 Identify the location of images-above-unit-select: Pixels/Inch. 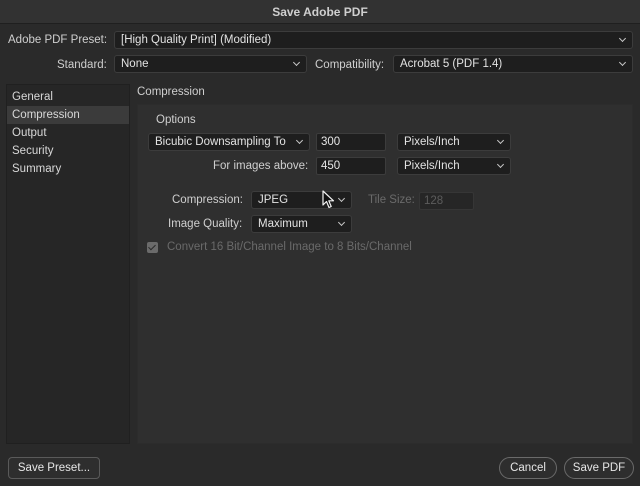
(454, 166).